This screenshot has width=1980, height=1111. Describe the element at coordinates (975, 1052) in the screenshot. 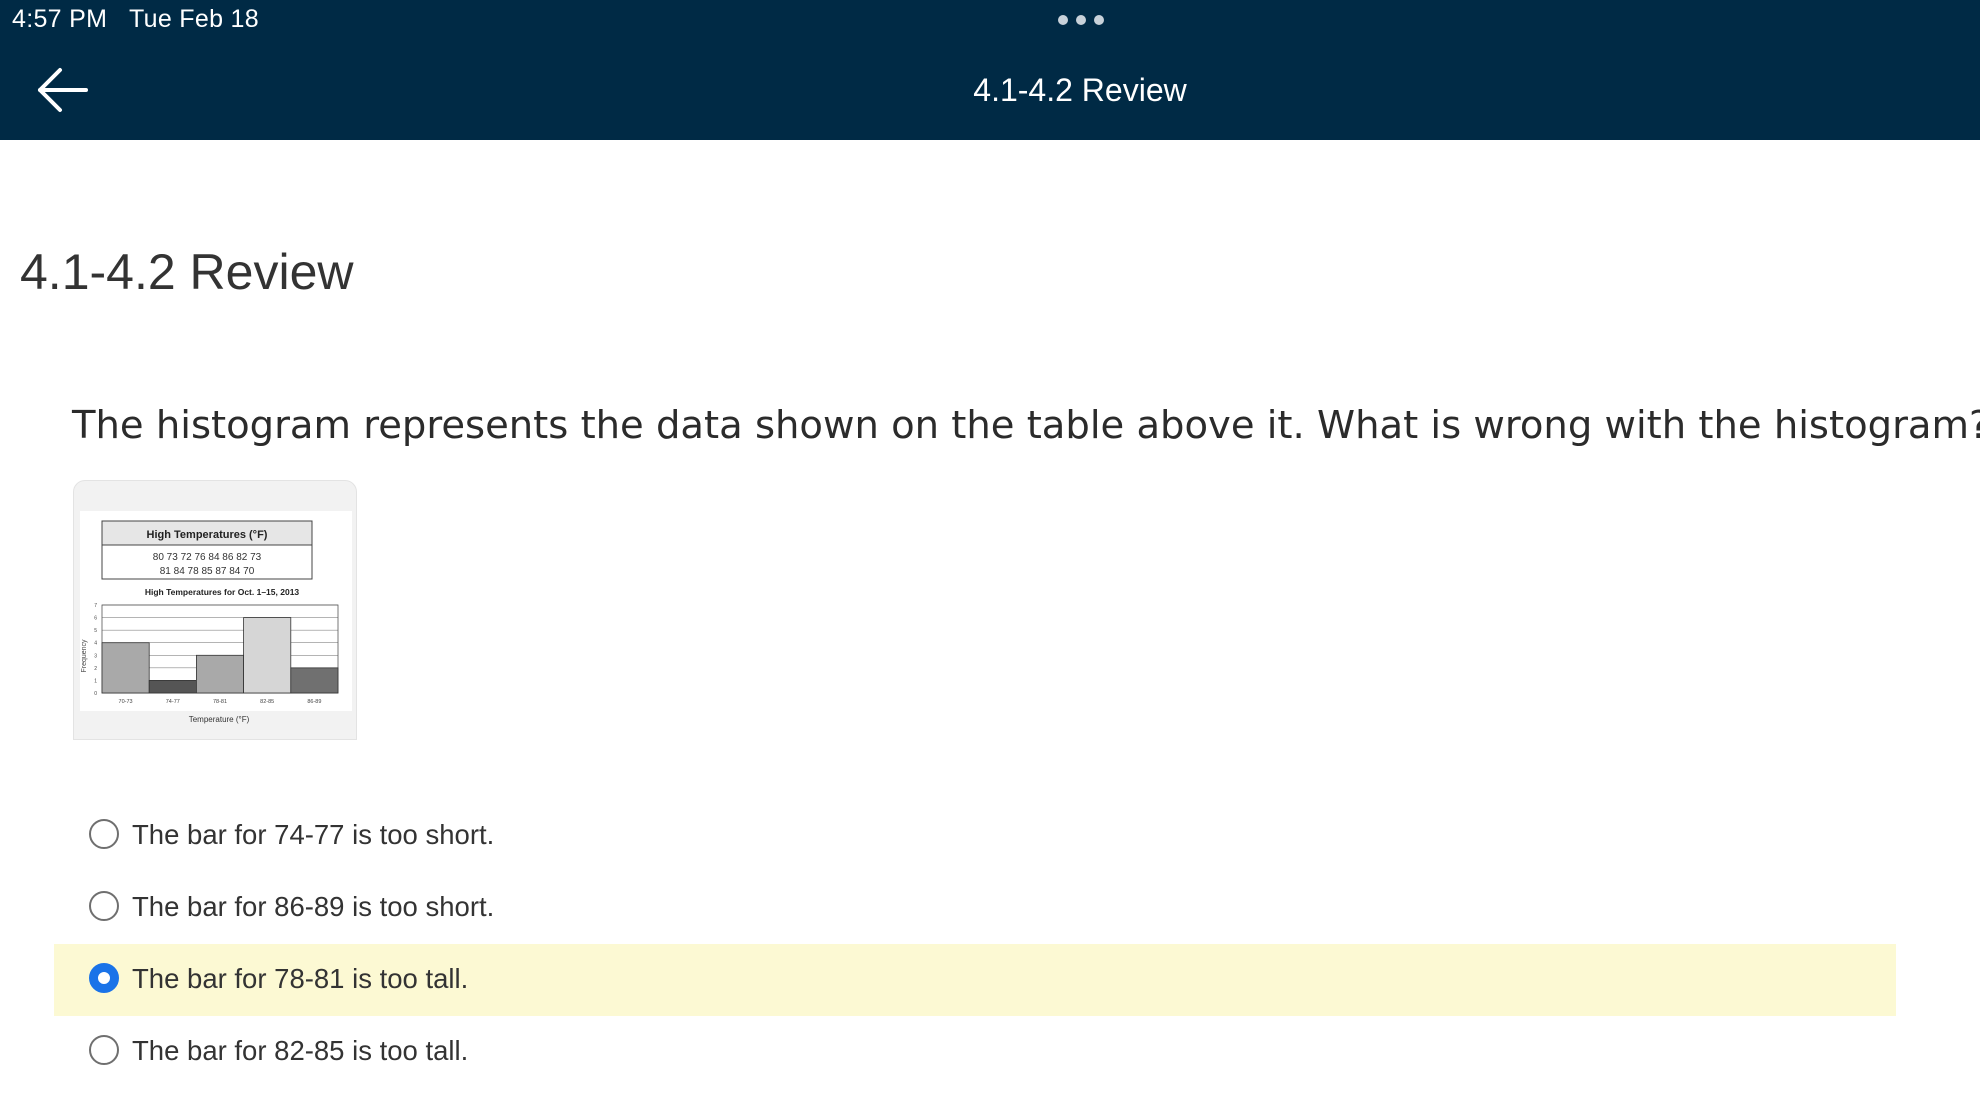

I see `answer-option-4: The bar for 82-85 is too tall.` at that location.